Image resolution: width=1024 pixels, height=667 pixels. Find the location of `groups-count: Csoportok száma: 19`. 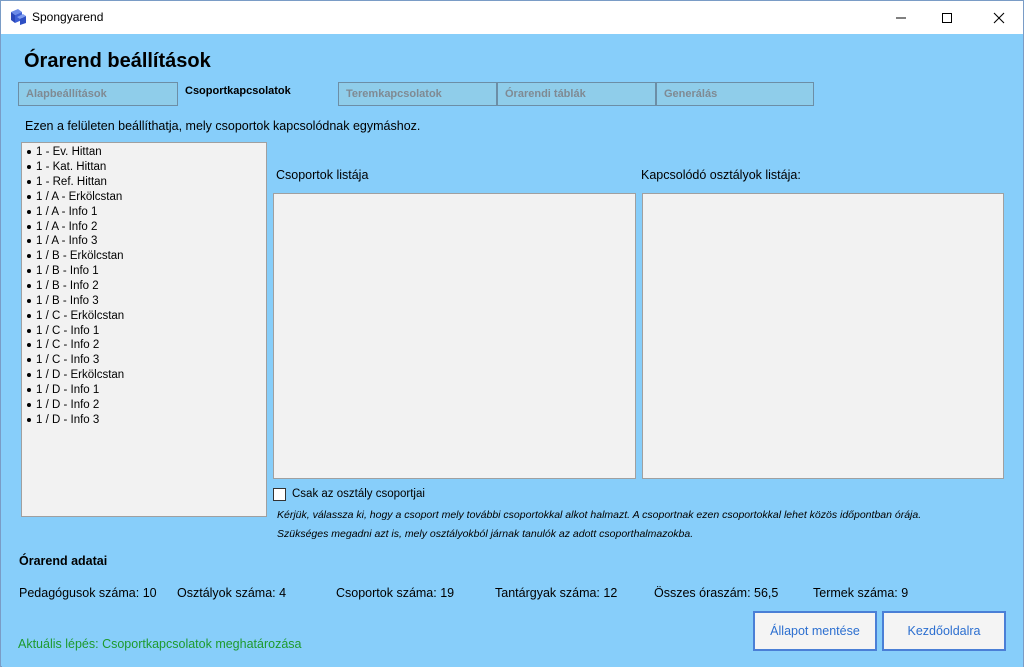

groups-count: Csoportok száma: 19 is located at coordinates (395, 593).